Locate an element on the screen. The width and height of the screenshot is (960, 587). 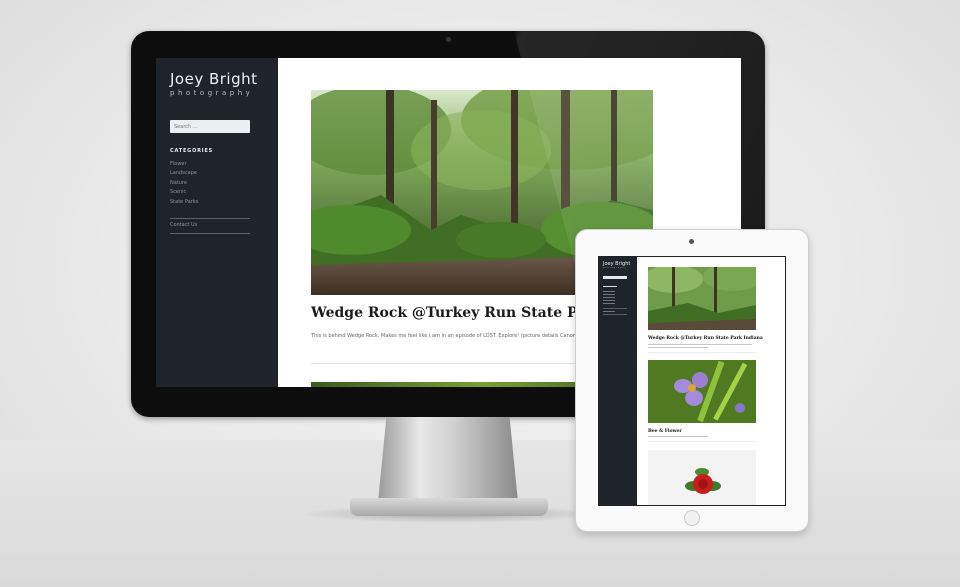
brand-name: Joey Bright is located at coordinates (214, 79).